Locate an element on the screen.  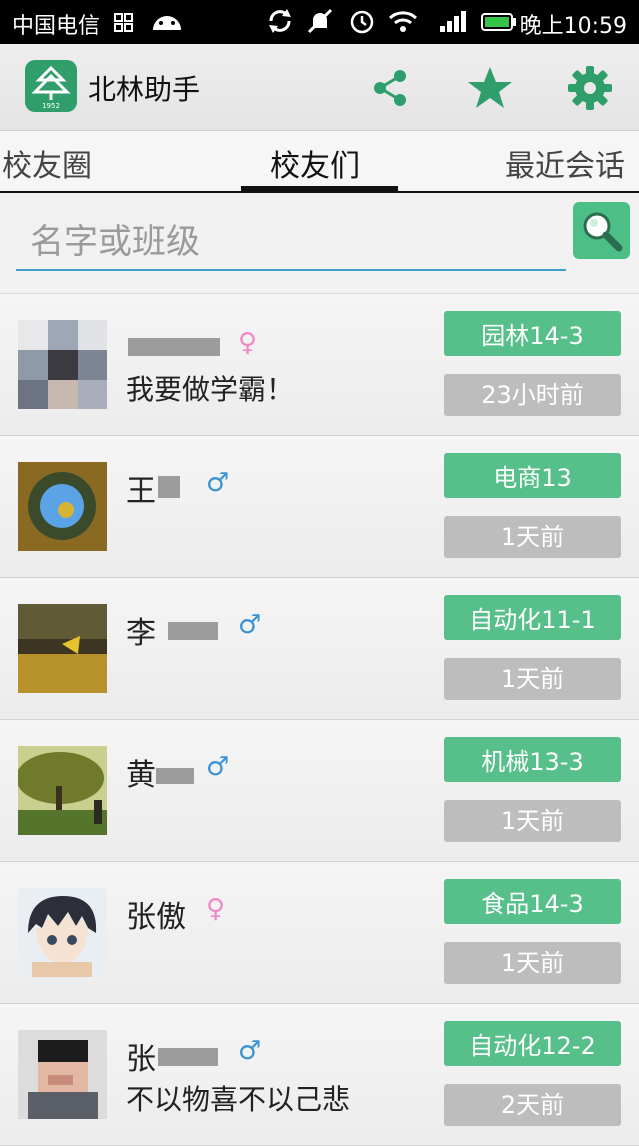
search-bar is located at coordinates (319, 243).